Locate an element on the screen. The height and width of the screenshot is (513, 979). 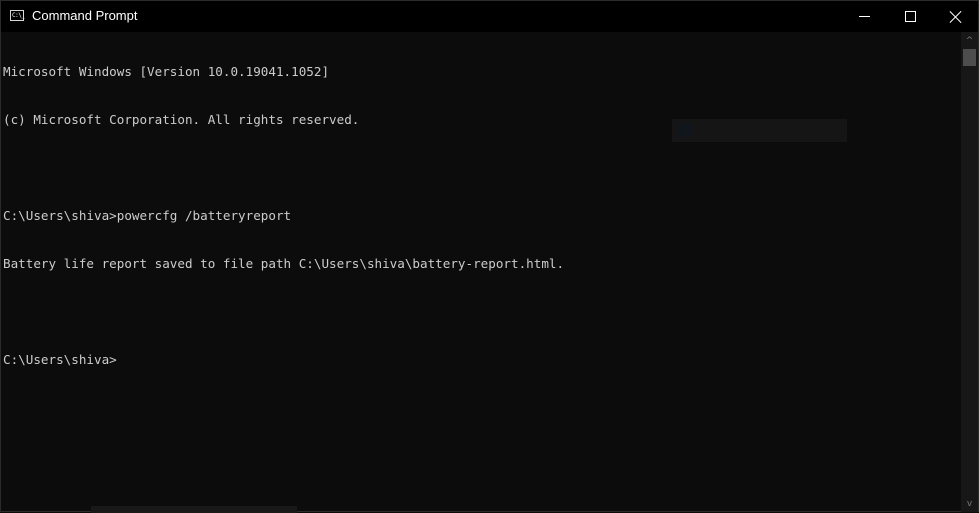
minimize-button is located at coordinates (864, 16).